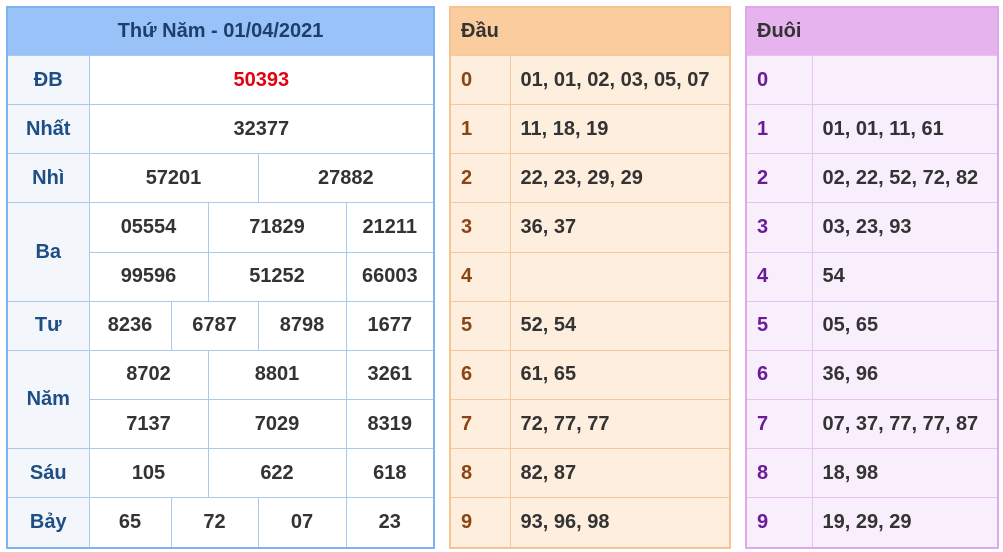 Image resolution: width=1003 pixels, height=552 pixels. I want to click on seventh-prize-value: 07, so click(302, 523).